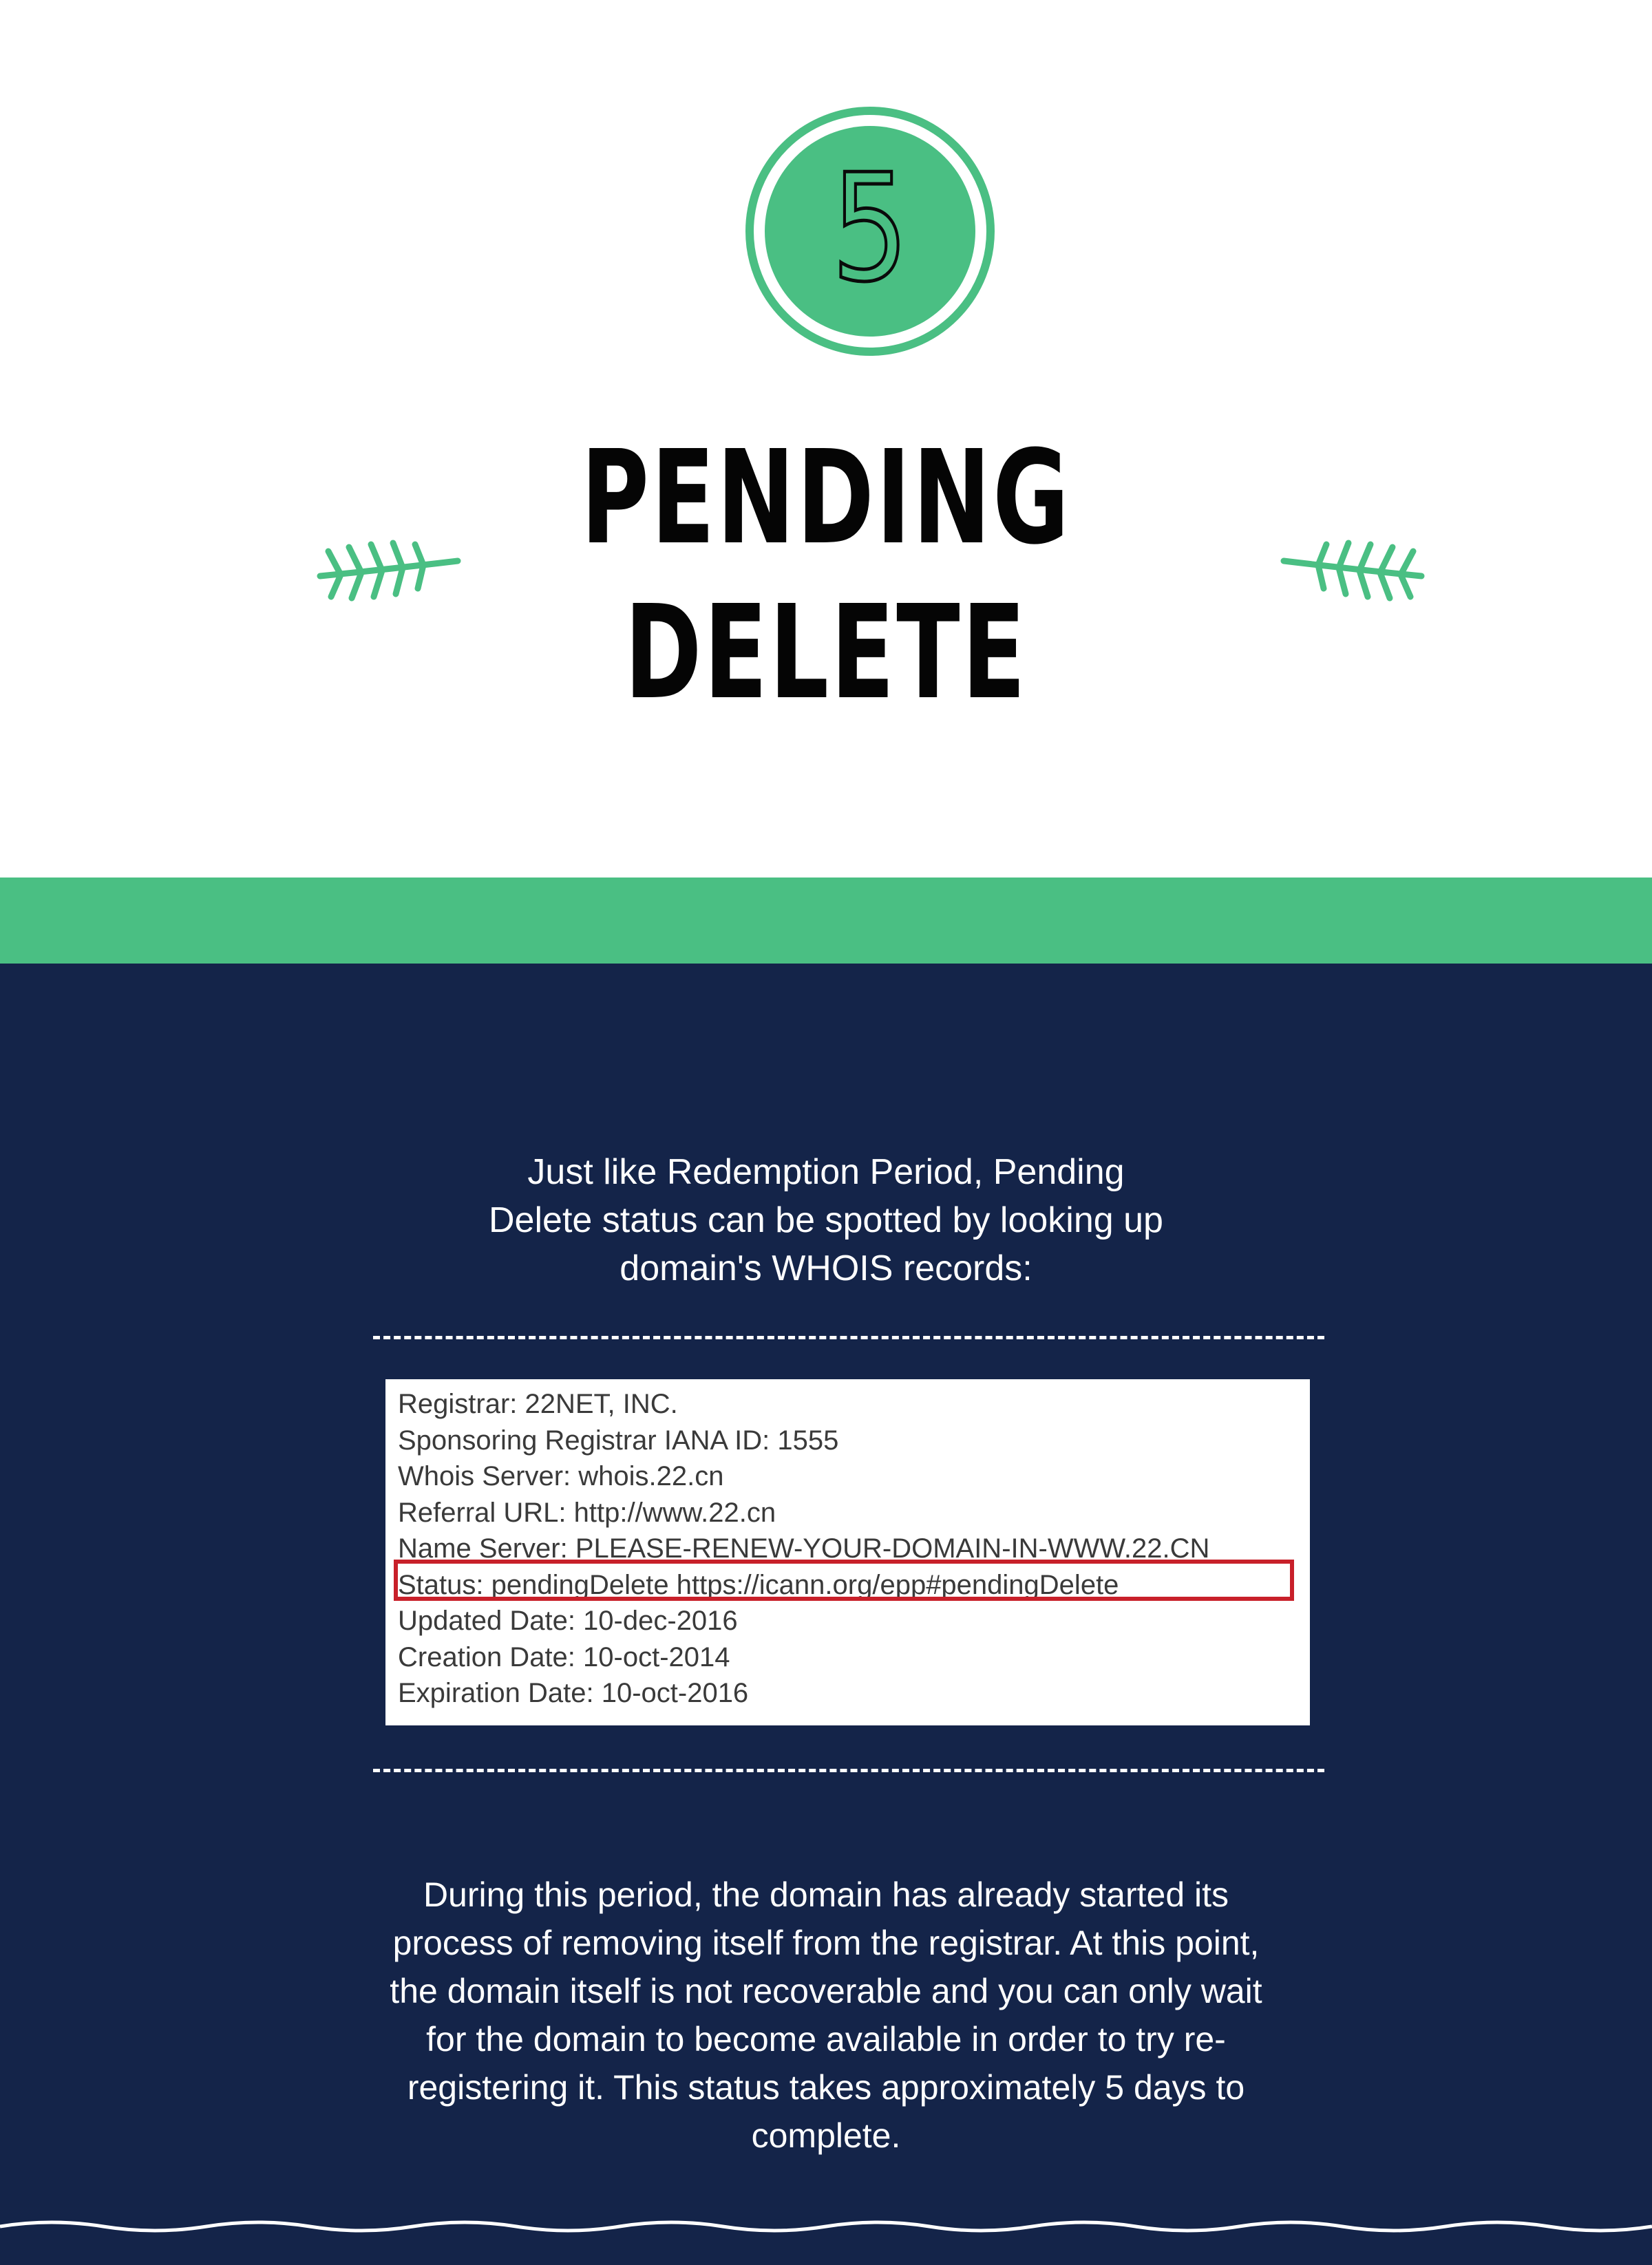  I want to click on whois-line: Creation Date: 10-oct-2014, so click(564, 1657).